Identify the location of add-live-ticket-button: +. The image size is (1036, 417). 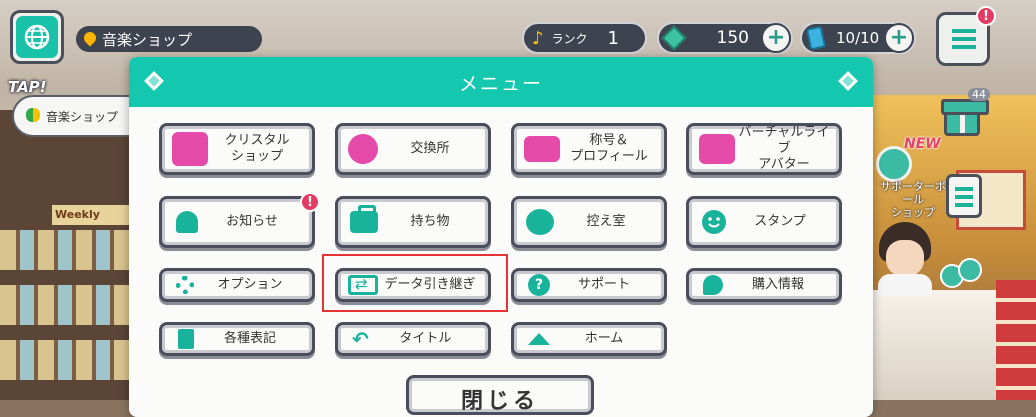
(899, 38).